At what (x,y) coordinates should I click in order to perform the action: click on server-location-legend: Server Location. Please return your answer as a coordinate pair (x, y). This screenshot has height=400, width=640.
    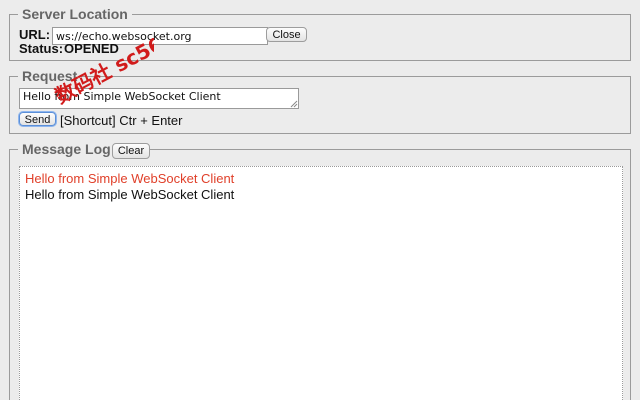
    Looking at the image, I should click on (75, 14).